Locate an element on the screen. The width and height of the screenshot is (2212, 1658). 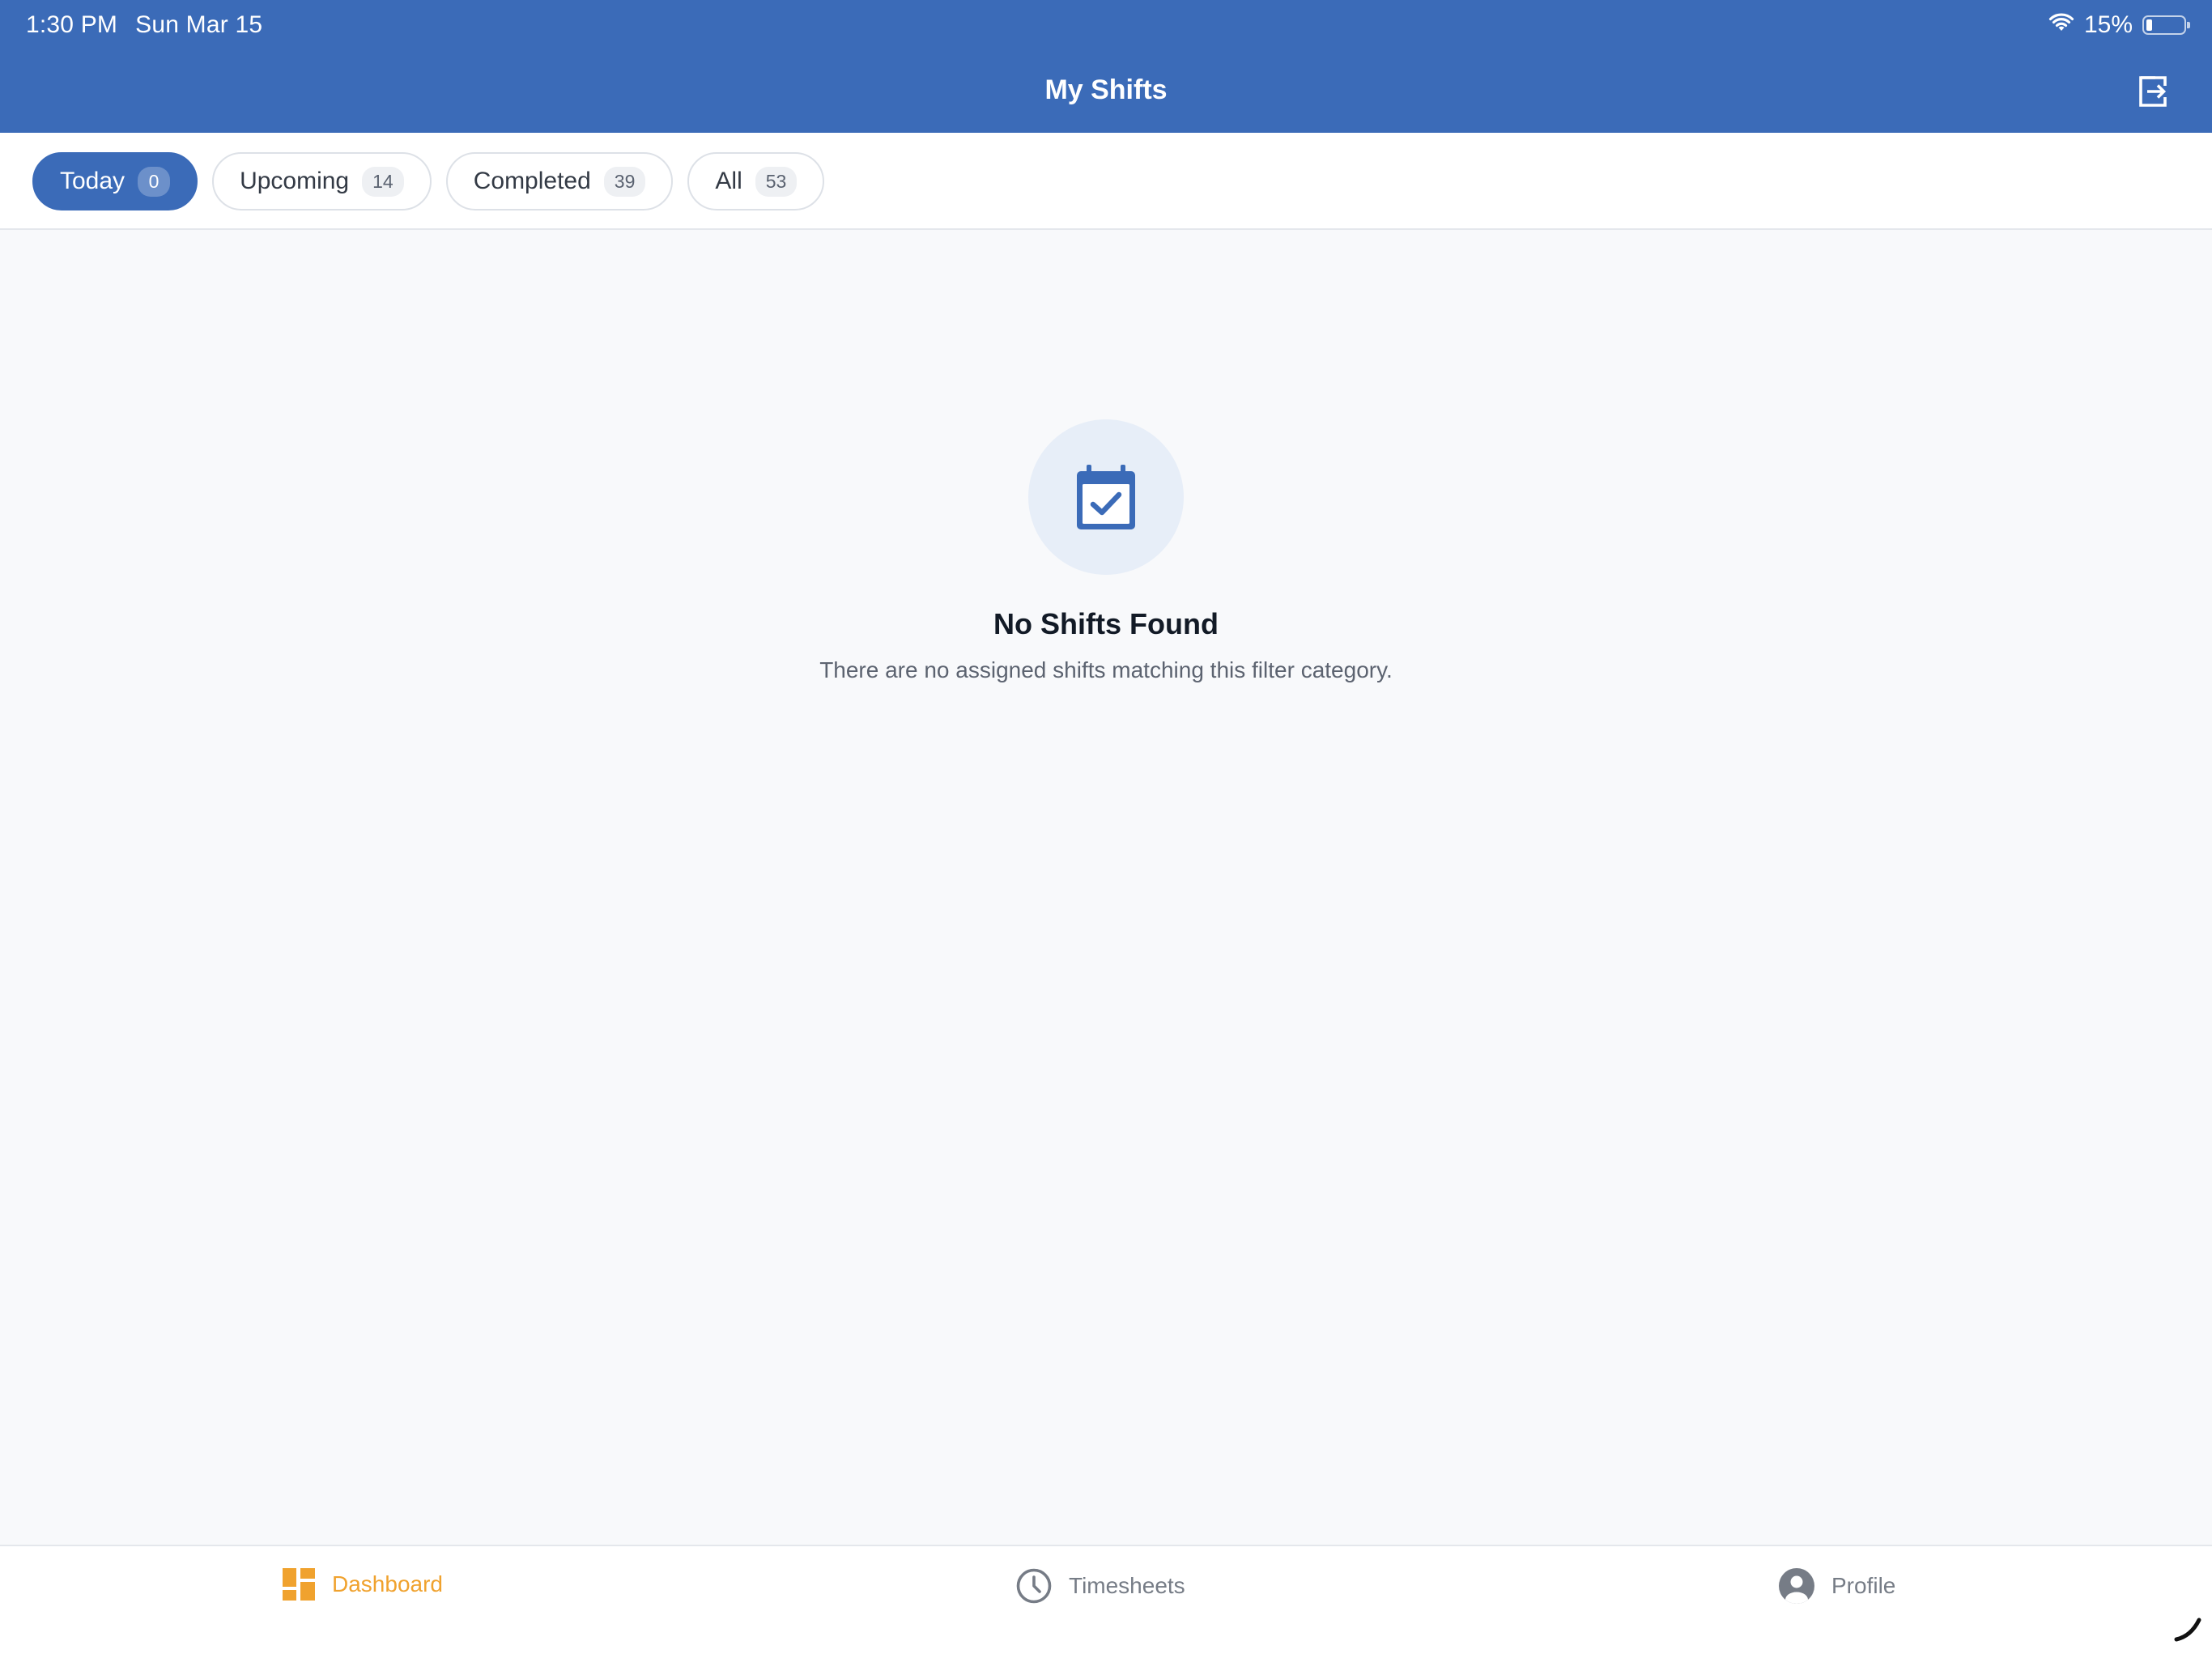
filter-bar: Today 0 Upcoming 14 Completed 39 All 53 is located at coordinates (1106, 181).